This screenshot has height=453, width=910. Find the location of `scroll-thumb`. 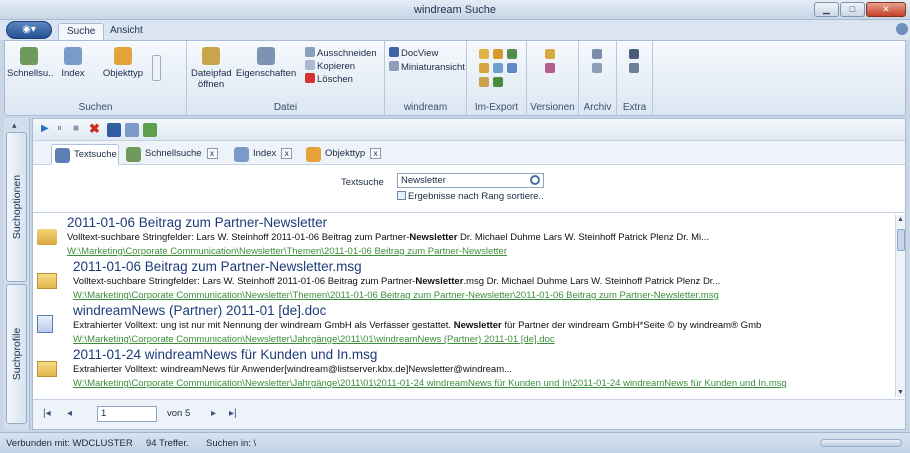

scroll-thumb is located at coordinates (901, 240).